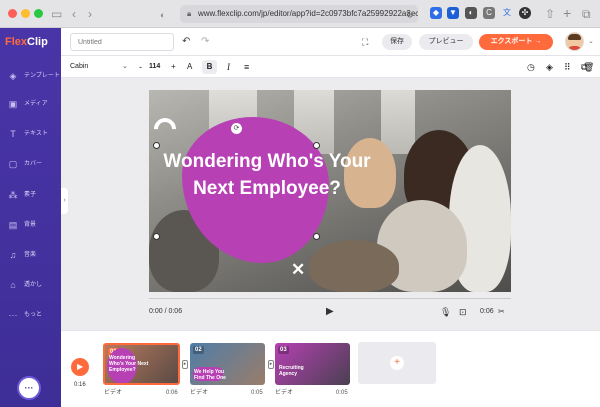 The height and width of the screenshot is (407, 600). I want to click on italic-icon: I, so click(228, 67).